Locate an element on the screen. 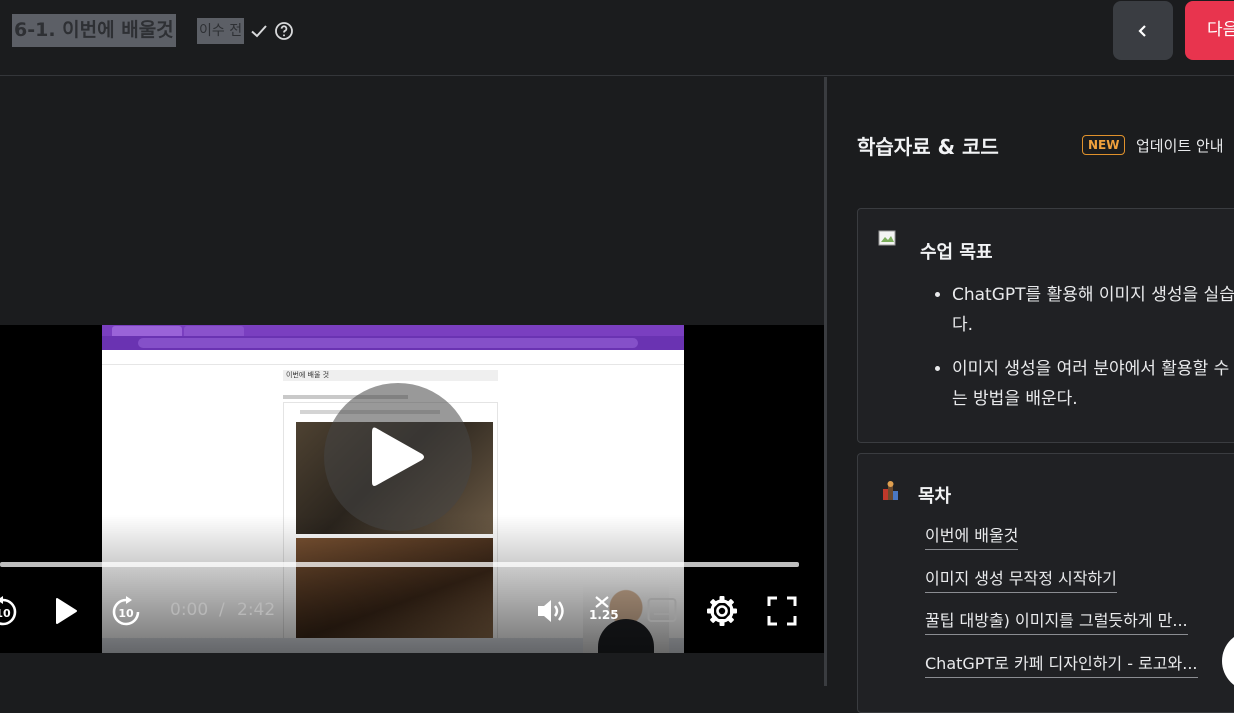 The height and width of the screenshot is (713, 1234). update-notice-link: 업데이트 안내 is located at coordinates (1180, 145).